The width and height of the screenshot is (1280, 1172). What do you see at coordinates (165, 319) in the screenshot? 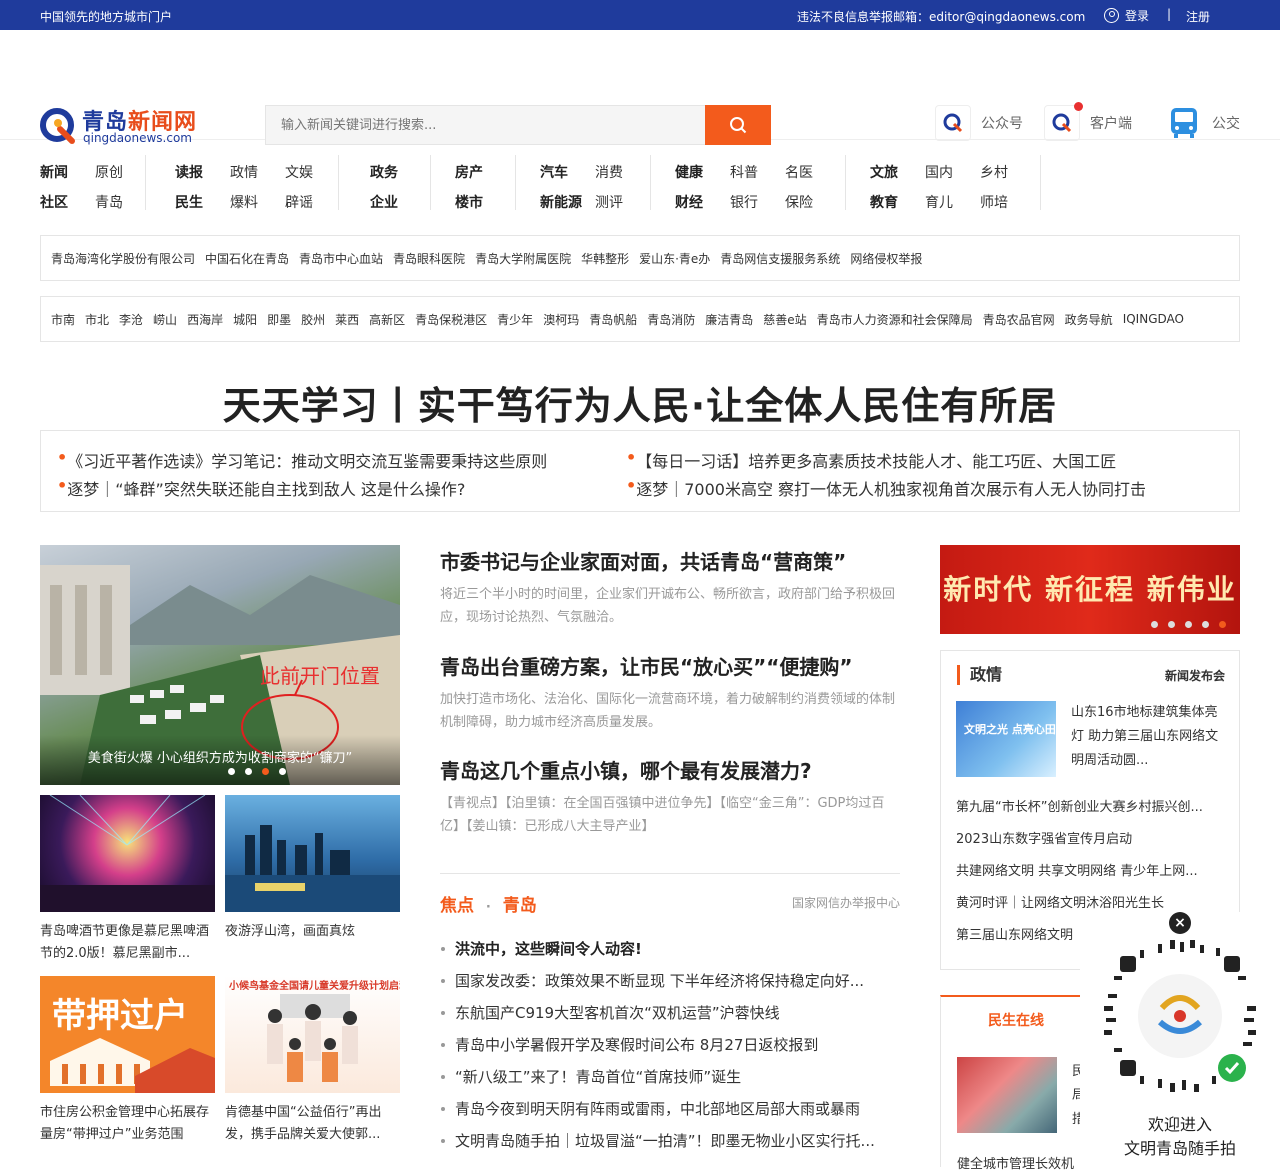
I see `district-link: 崂山` at bounding box center [165, 319].